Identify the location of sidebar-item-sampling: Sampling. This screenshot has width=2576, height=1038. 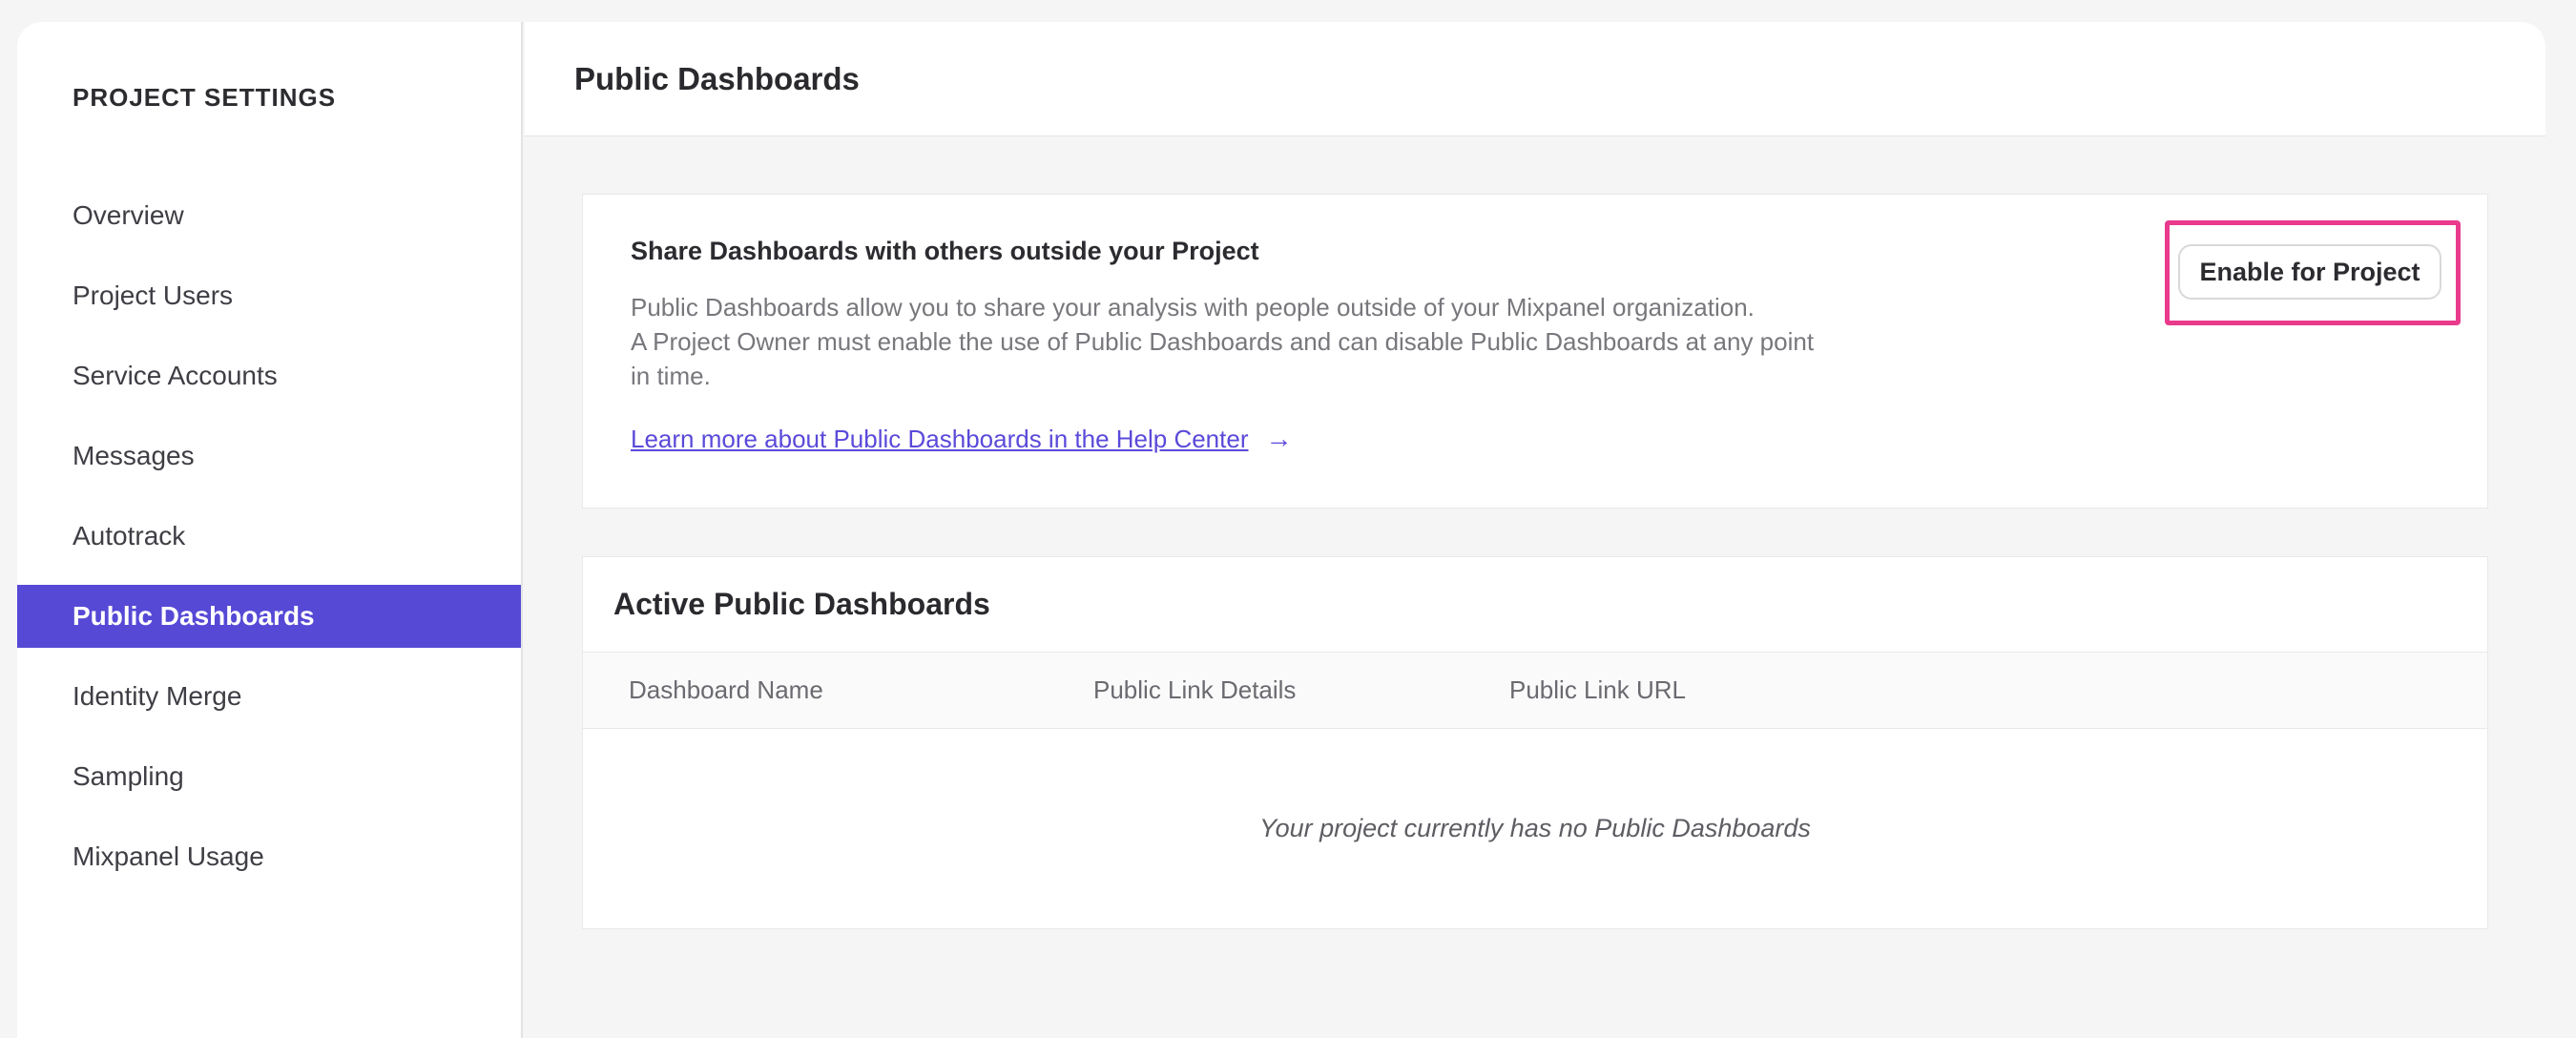
(269, 776).